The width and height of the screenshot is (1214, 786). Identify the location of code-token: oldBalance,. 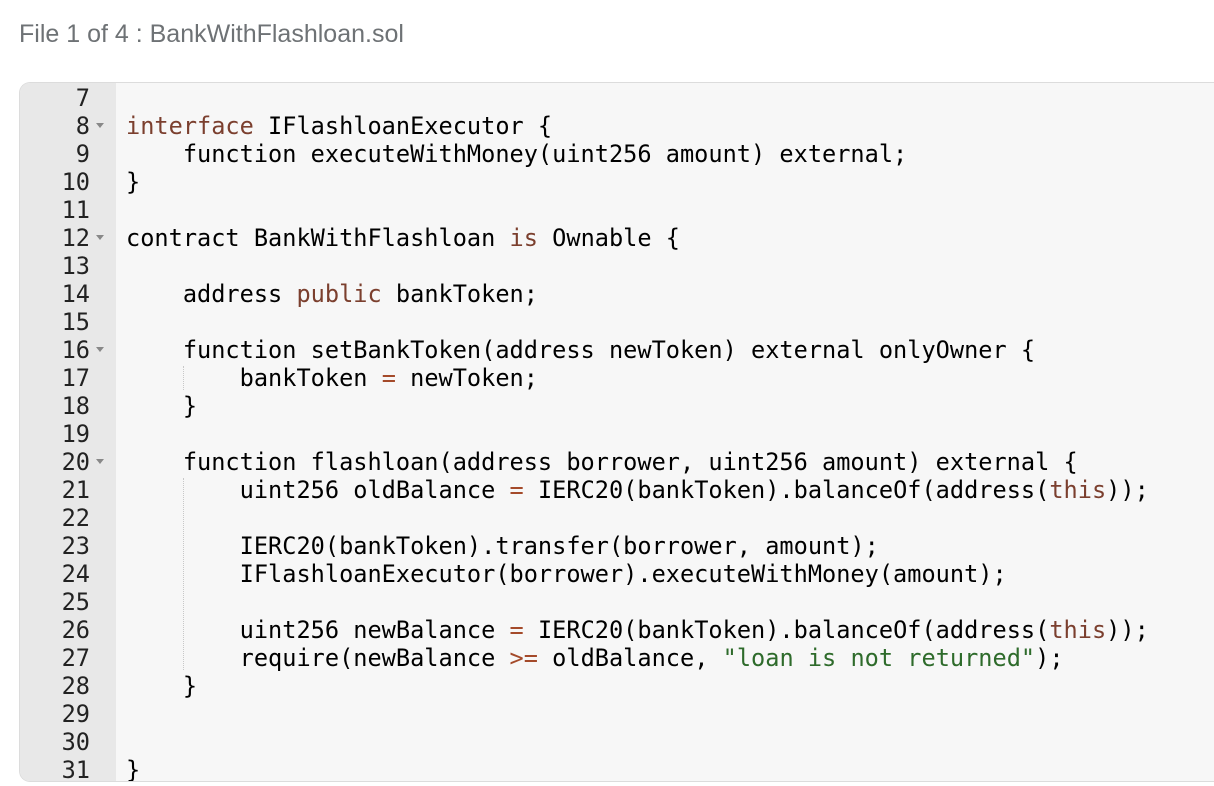
(630, 658).